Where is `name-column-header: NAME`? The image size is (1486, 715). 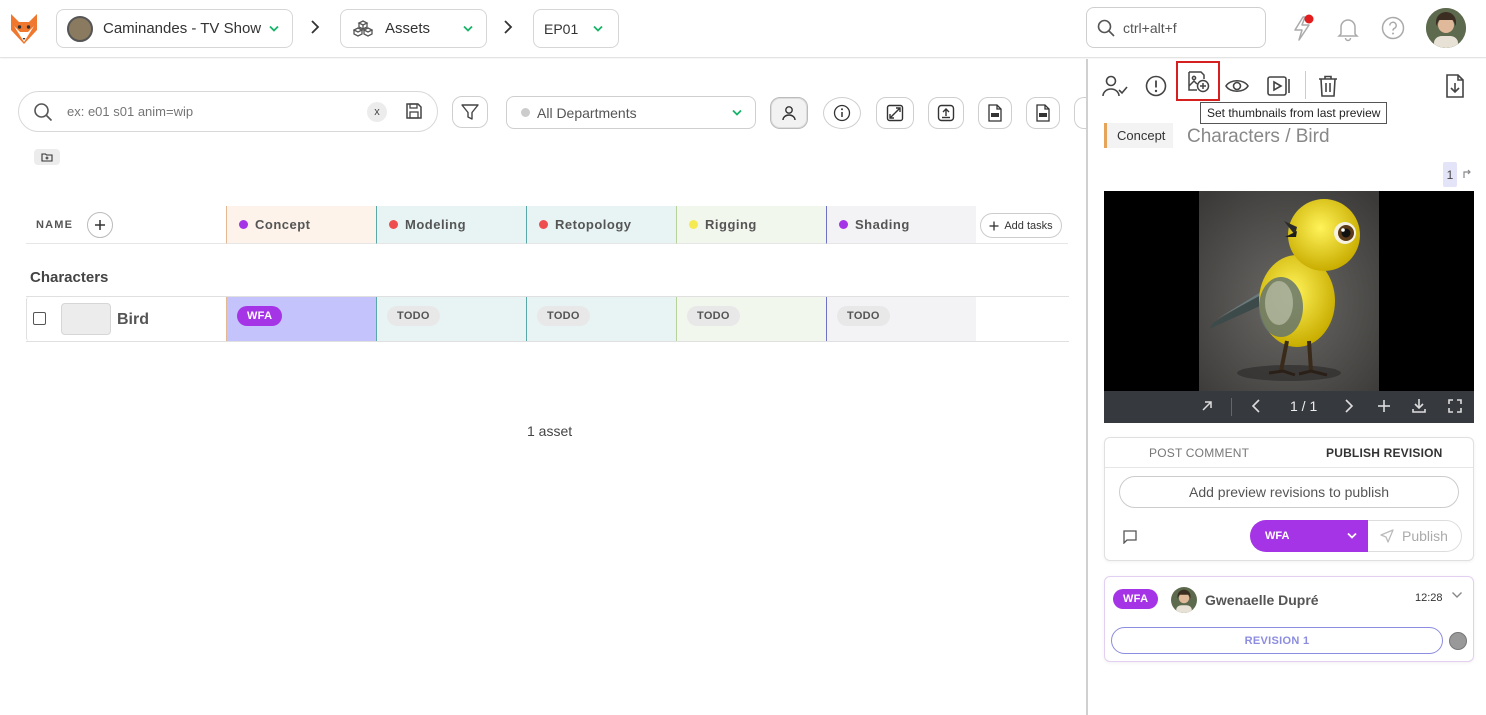 name-column-header: NAME is located at coordinates (126, 225).